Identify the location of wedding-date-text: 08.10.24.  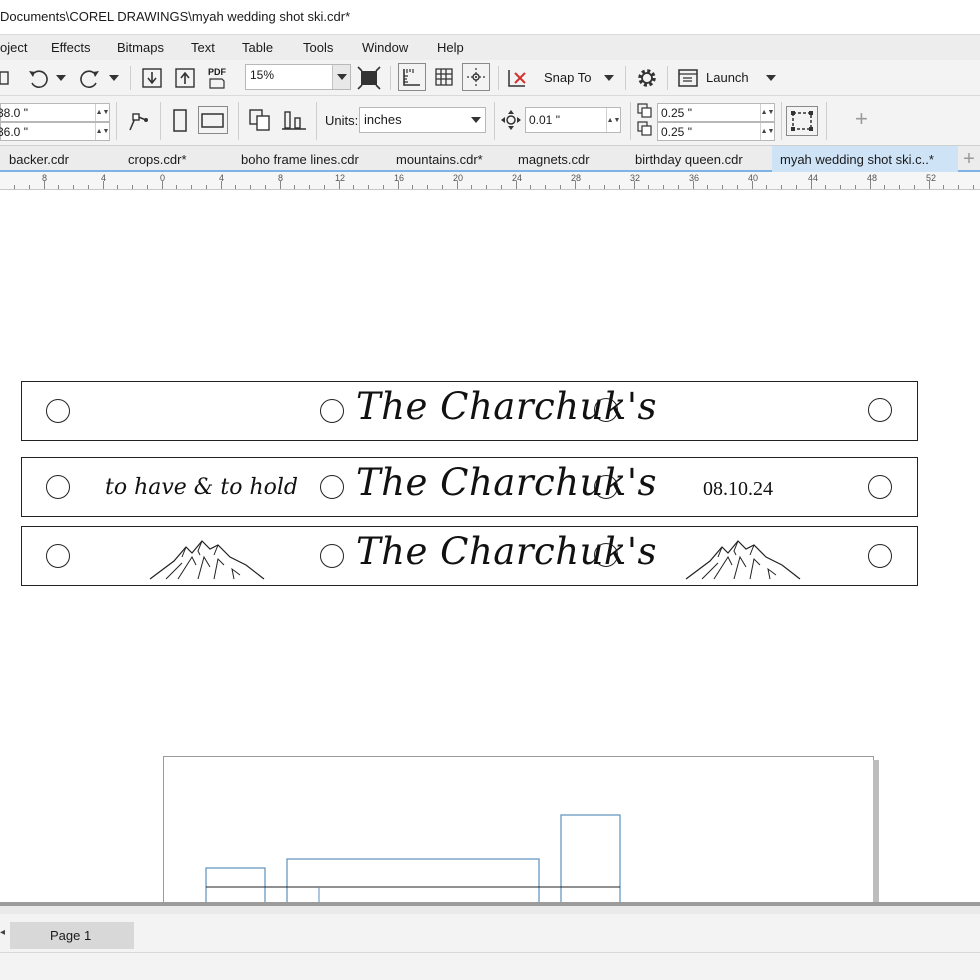
(738, 489).